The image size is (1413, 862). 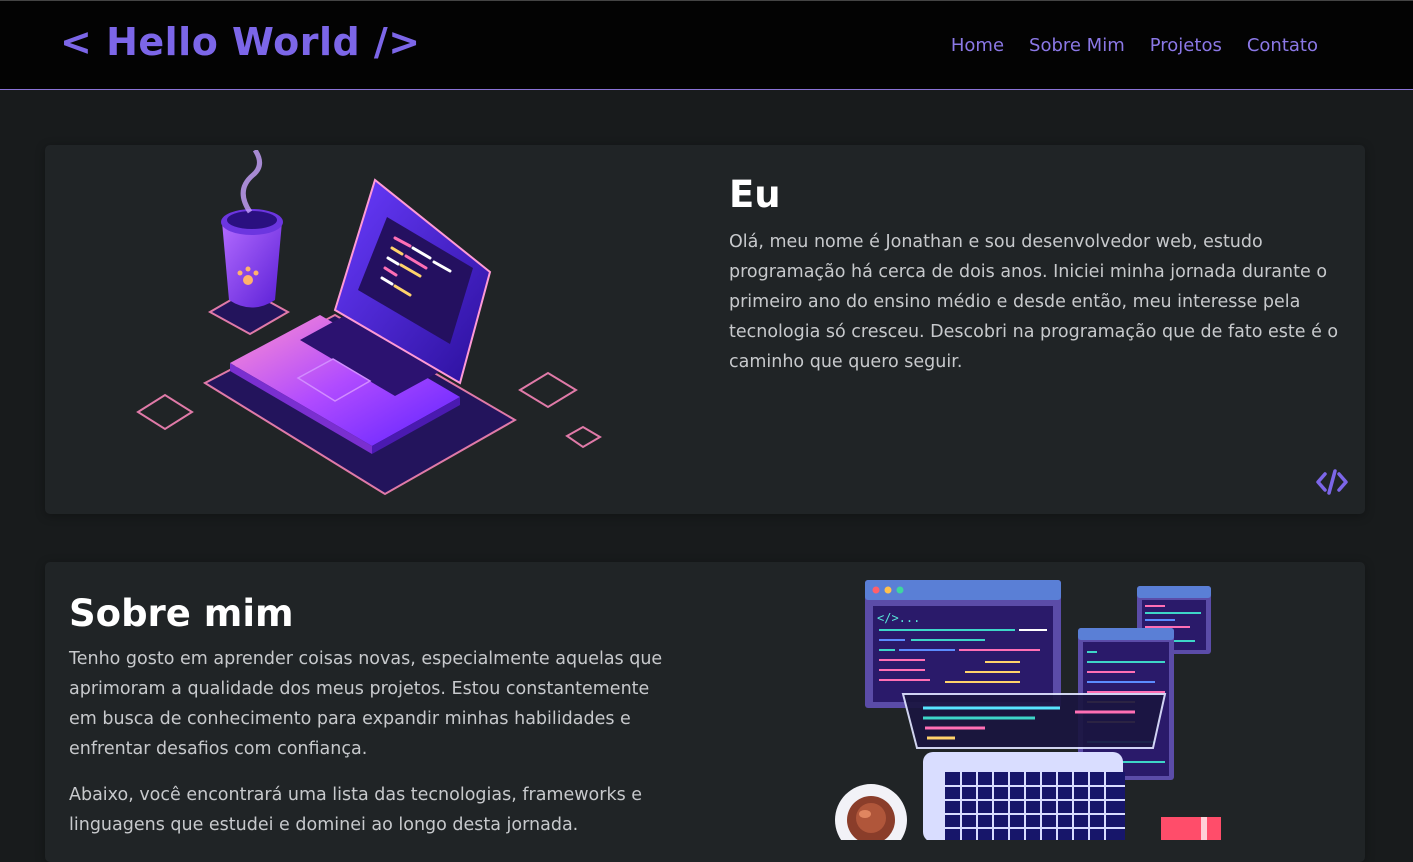 What do you see at coordinates (1282, 45) in the screenshot?
I see `nav-link-contato: Contato` at bounding box center [1282, 45].